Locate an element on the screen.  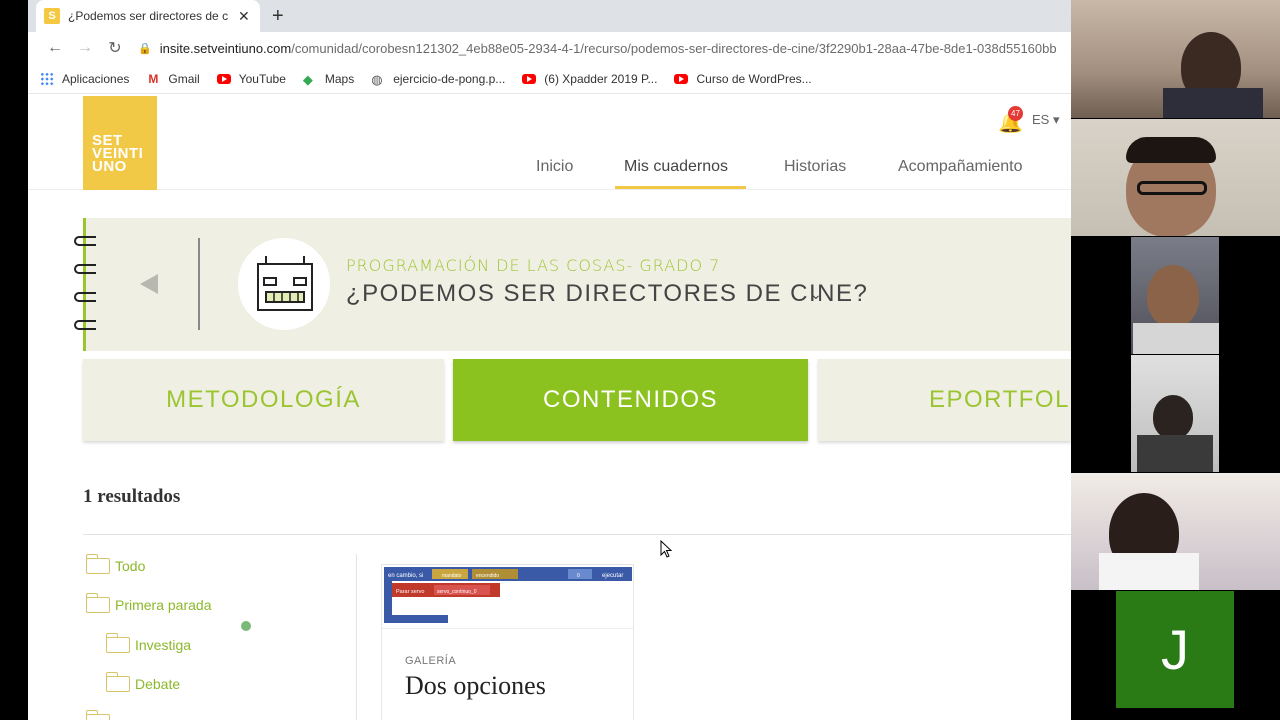
tab-metodologia: METODOLOGÍA is located at coordinates (263, 400).